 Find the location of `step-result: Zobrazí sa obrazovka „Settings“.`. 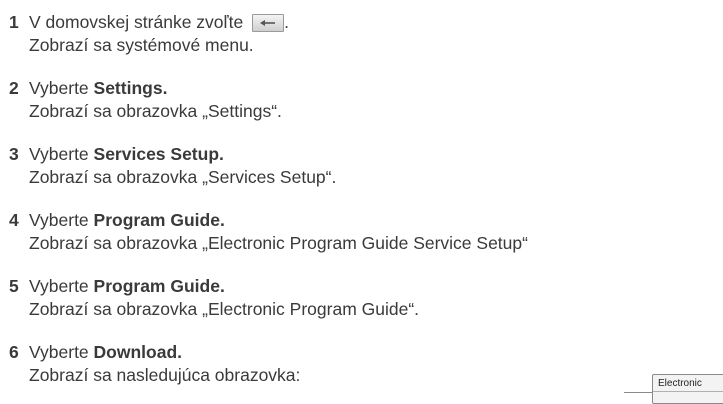

step-result: Zobrazí sa obrazovka „Settings“. is located at coordinates (155, 111).